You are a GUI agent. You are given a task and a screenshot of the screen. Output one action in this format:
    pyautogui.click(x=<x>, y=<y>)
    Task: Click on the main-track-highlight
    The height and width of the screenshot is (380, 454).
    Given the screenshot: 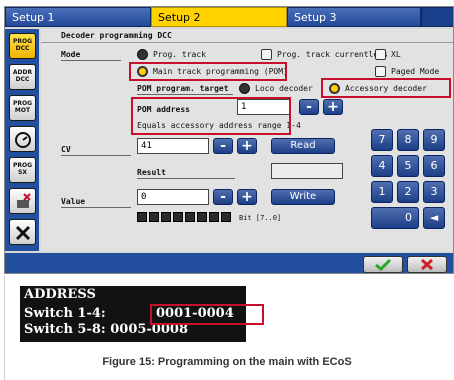 What is the action you would take?
    pyautogui.click(x=208, y=71)
    